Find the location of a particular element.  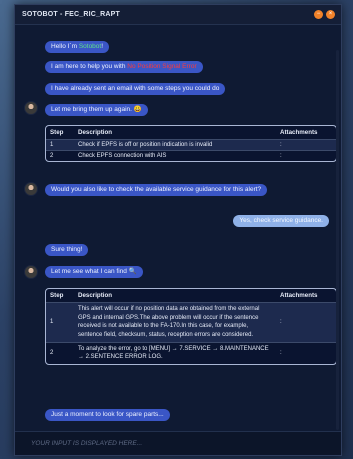

bot-name: Sotobot is located at coordinates (90, 46).